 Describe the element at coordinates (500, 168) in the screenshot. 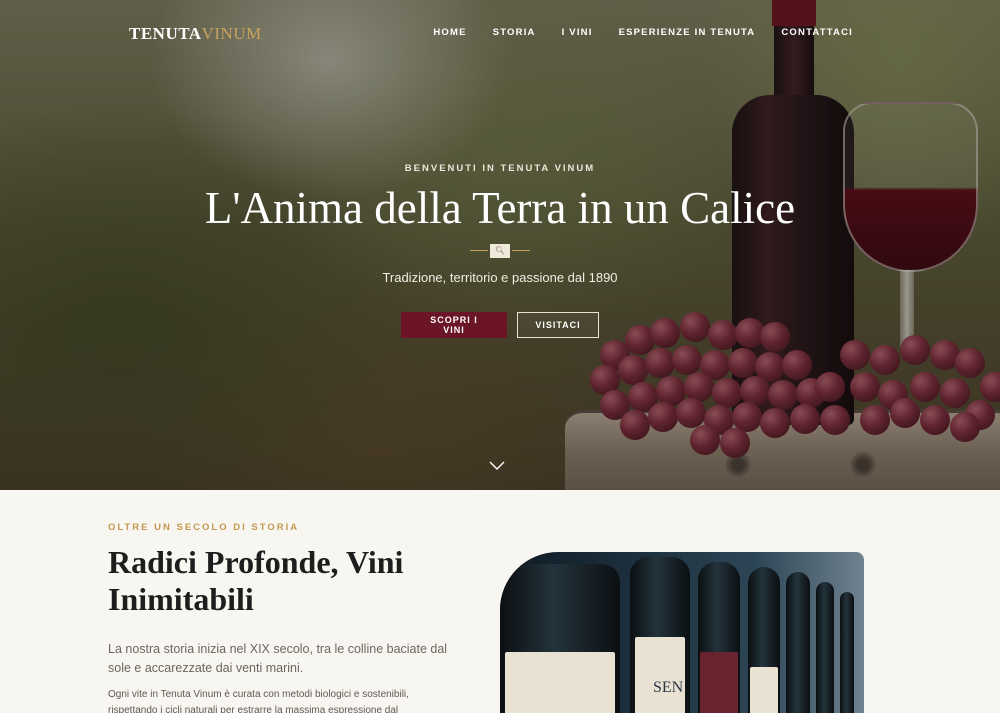

I see `hero-eyebrow: BENVENUTI IN TENUTA VINUM` at that location.